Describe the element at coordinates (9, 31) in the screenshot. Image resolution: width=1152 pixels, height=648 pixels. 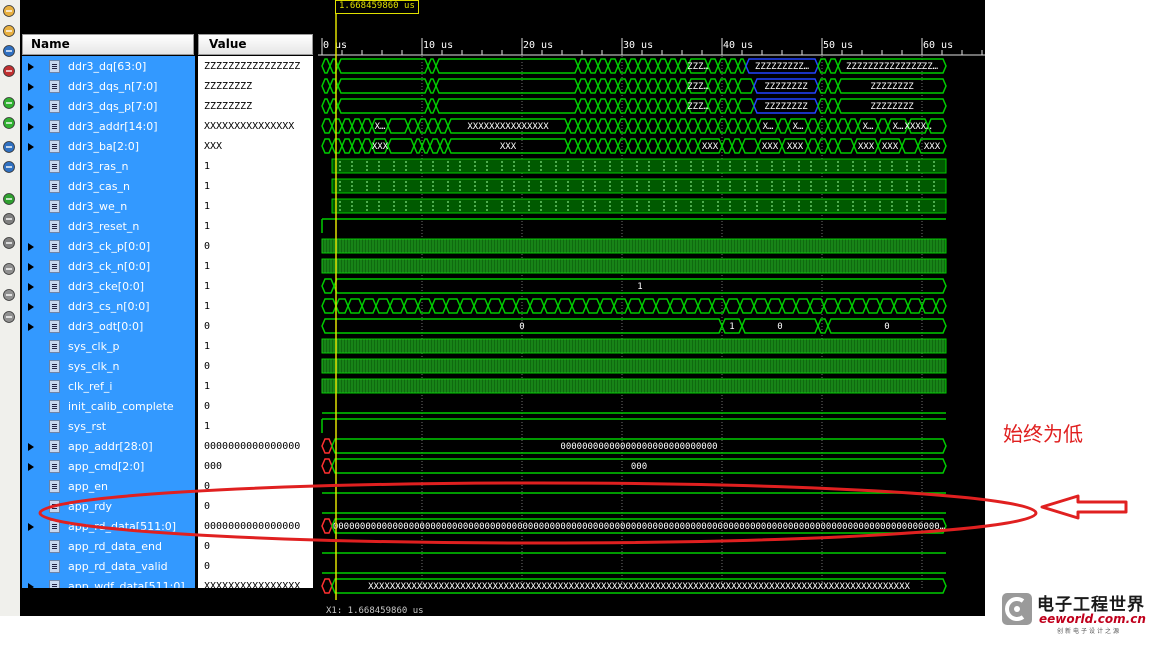
I see `zoom-out-icon` at that location.